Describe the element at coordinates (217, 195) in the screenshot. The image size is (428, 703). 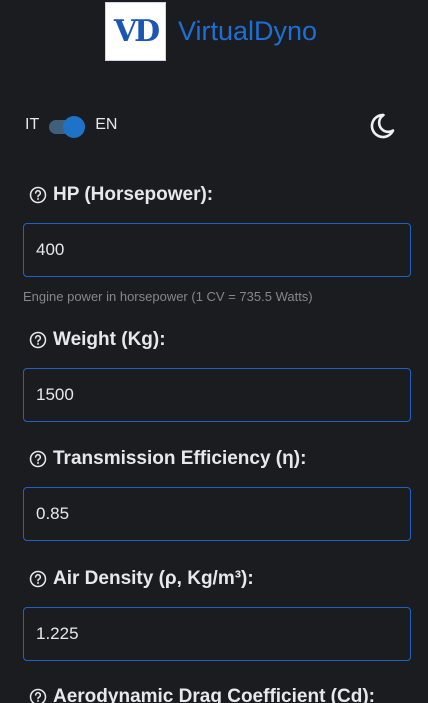
I see `field-label: HP (Horsepower):` at that location.